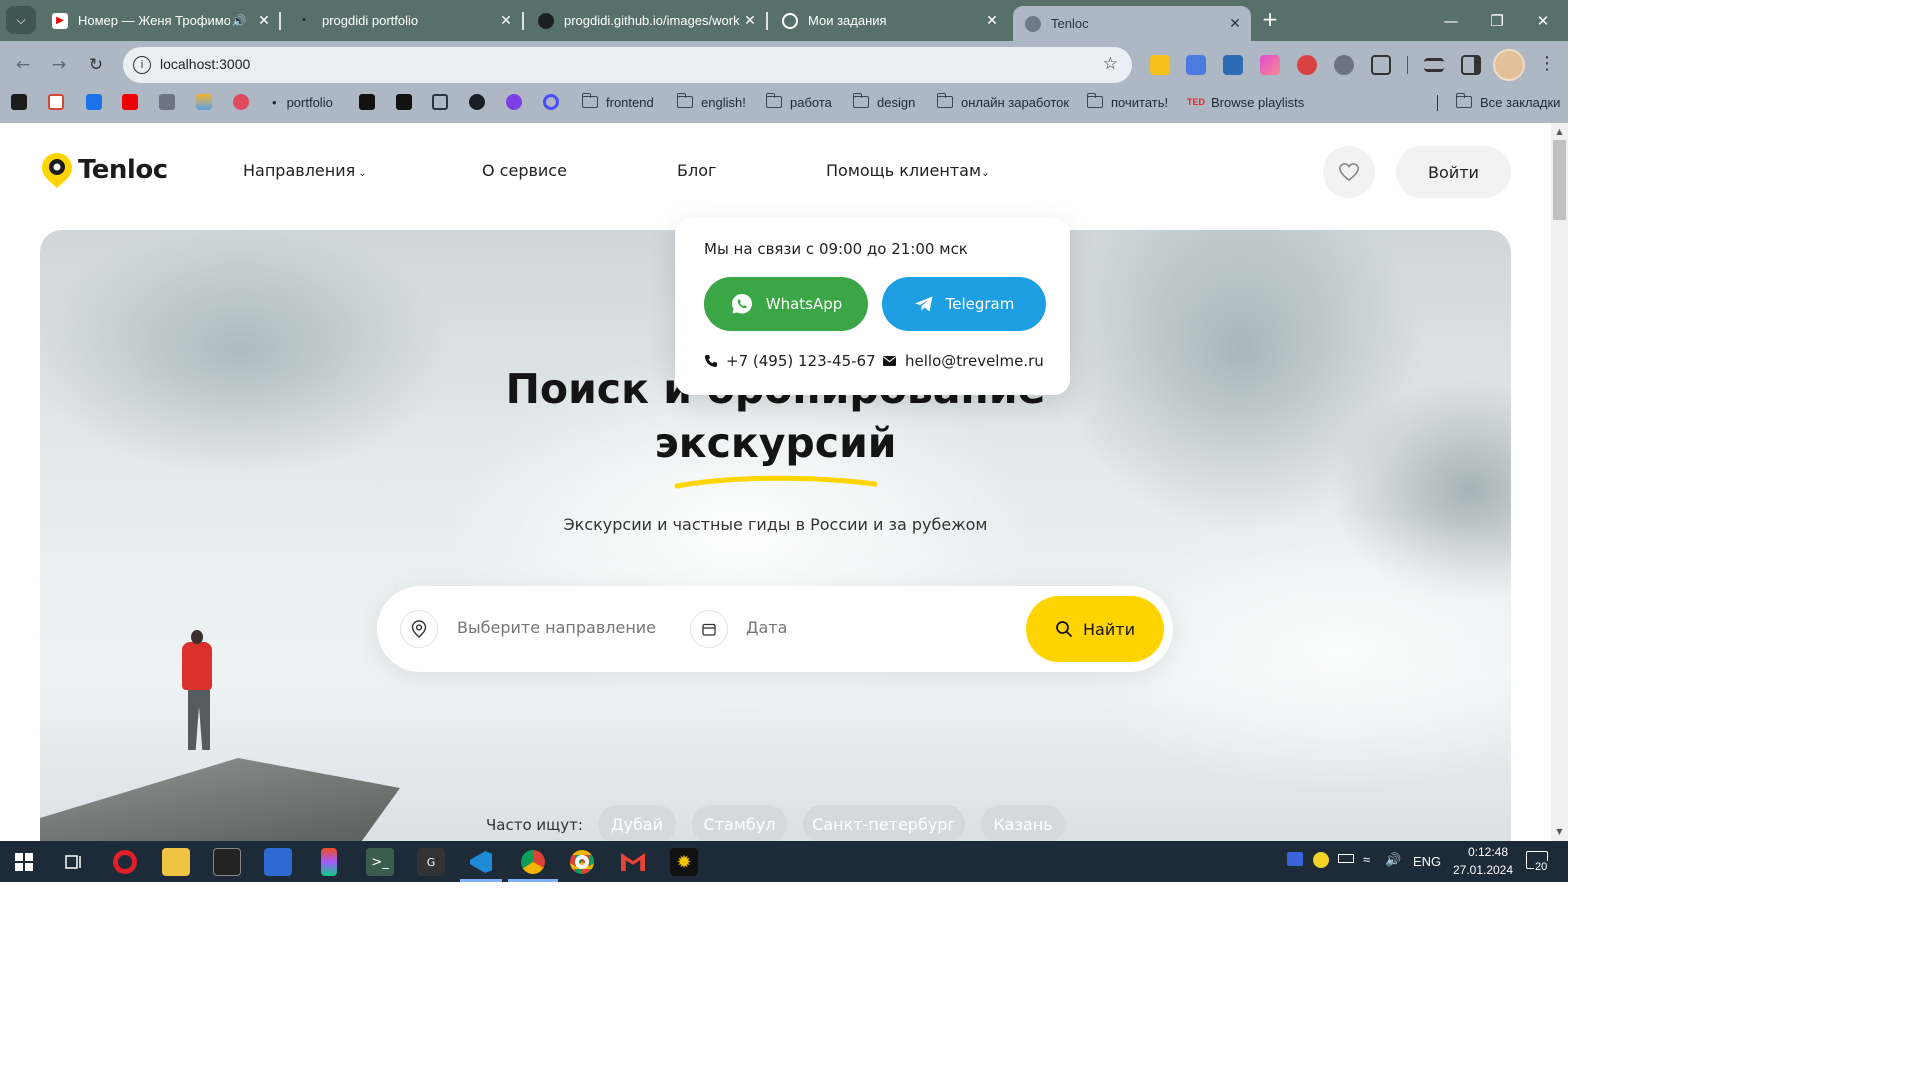 Image resolution: width=1920 pixels, height=1080 pixels. What do you see at coordinates (1245, 102) in the screenshot?
I see `bookmark-ted-playlists: TED Browse playlists` at bounding box center [1245, 102].